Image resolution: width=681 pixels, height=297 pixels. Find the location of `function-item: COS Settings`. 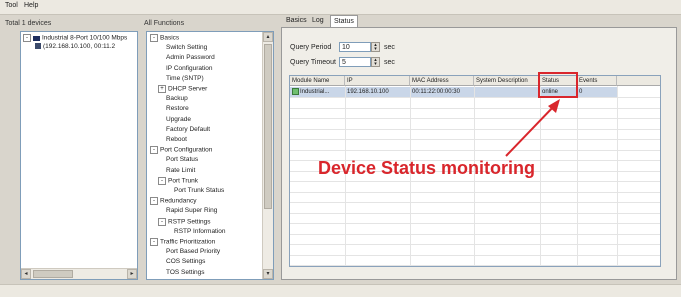

function-item: COS Settings is located at coordinates (185, 262).